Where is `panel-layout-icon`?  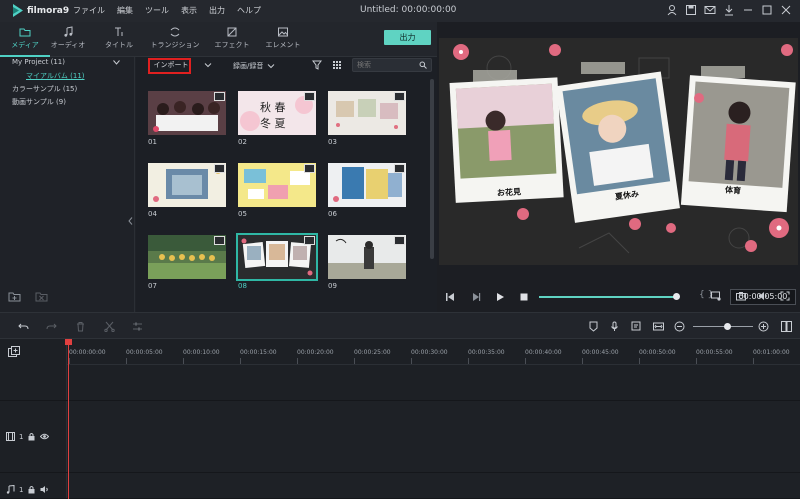 panel-layout-icon is located at coordinates (786, 326).